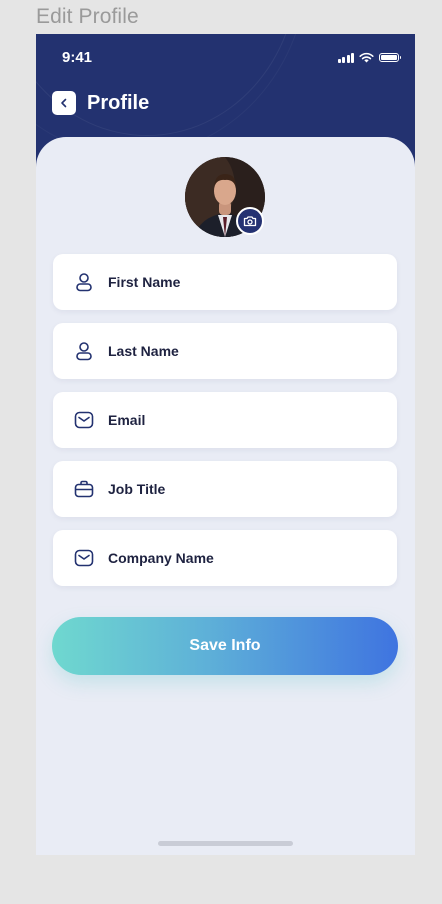  Describe the element at coordinates (127, 420) in the screenshot. I see `field-label: Email` at that location.